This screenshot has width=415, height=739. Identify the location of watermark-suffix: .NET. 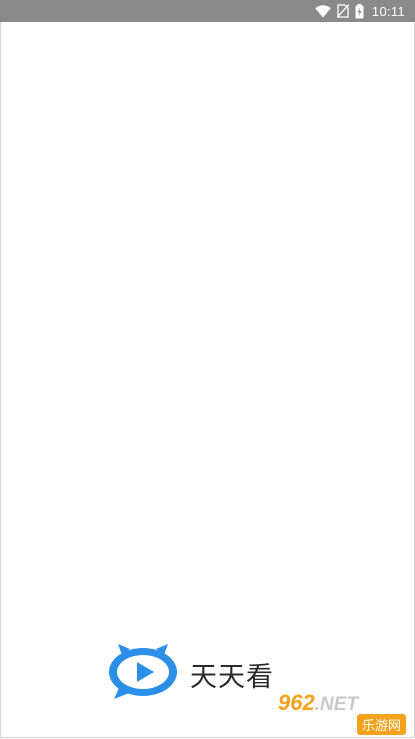
(336, 704).